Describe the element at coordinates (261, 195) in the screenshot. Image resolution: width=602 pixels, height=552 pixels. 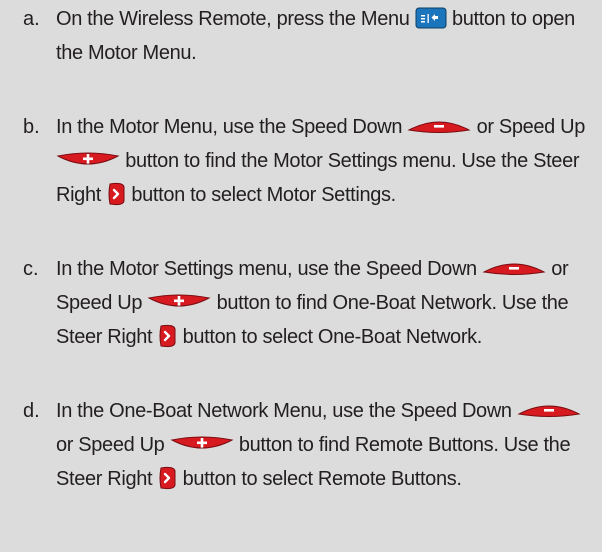
I see `step-text-segment: button to select Motor Settings.` at that location.